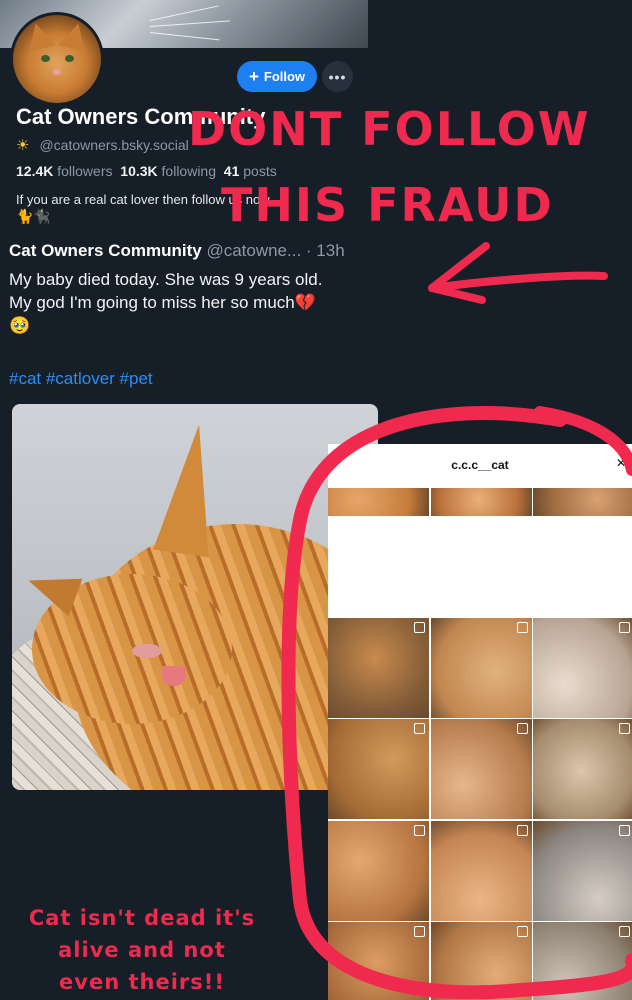 The height and width of the screenshot is (1000, 632). I want to click on post-header: Cat Owners Community @catowne... · 13h, so click(177, 251).